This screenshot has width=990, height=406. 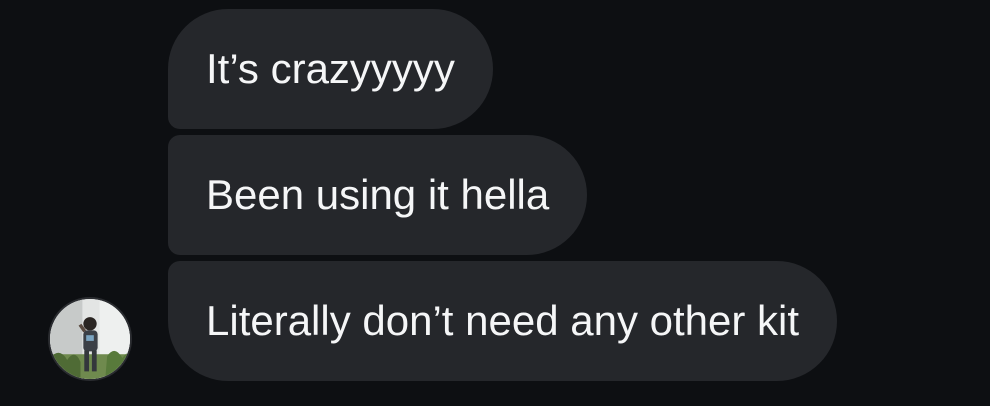 I want to click on avatar-photo-icon, so click(x=90, y=339).